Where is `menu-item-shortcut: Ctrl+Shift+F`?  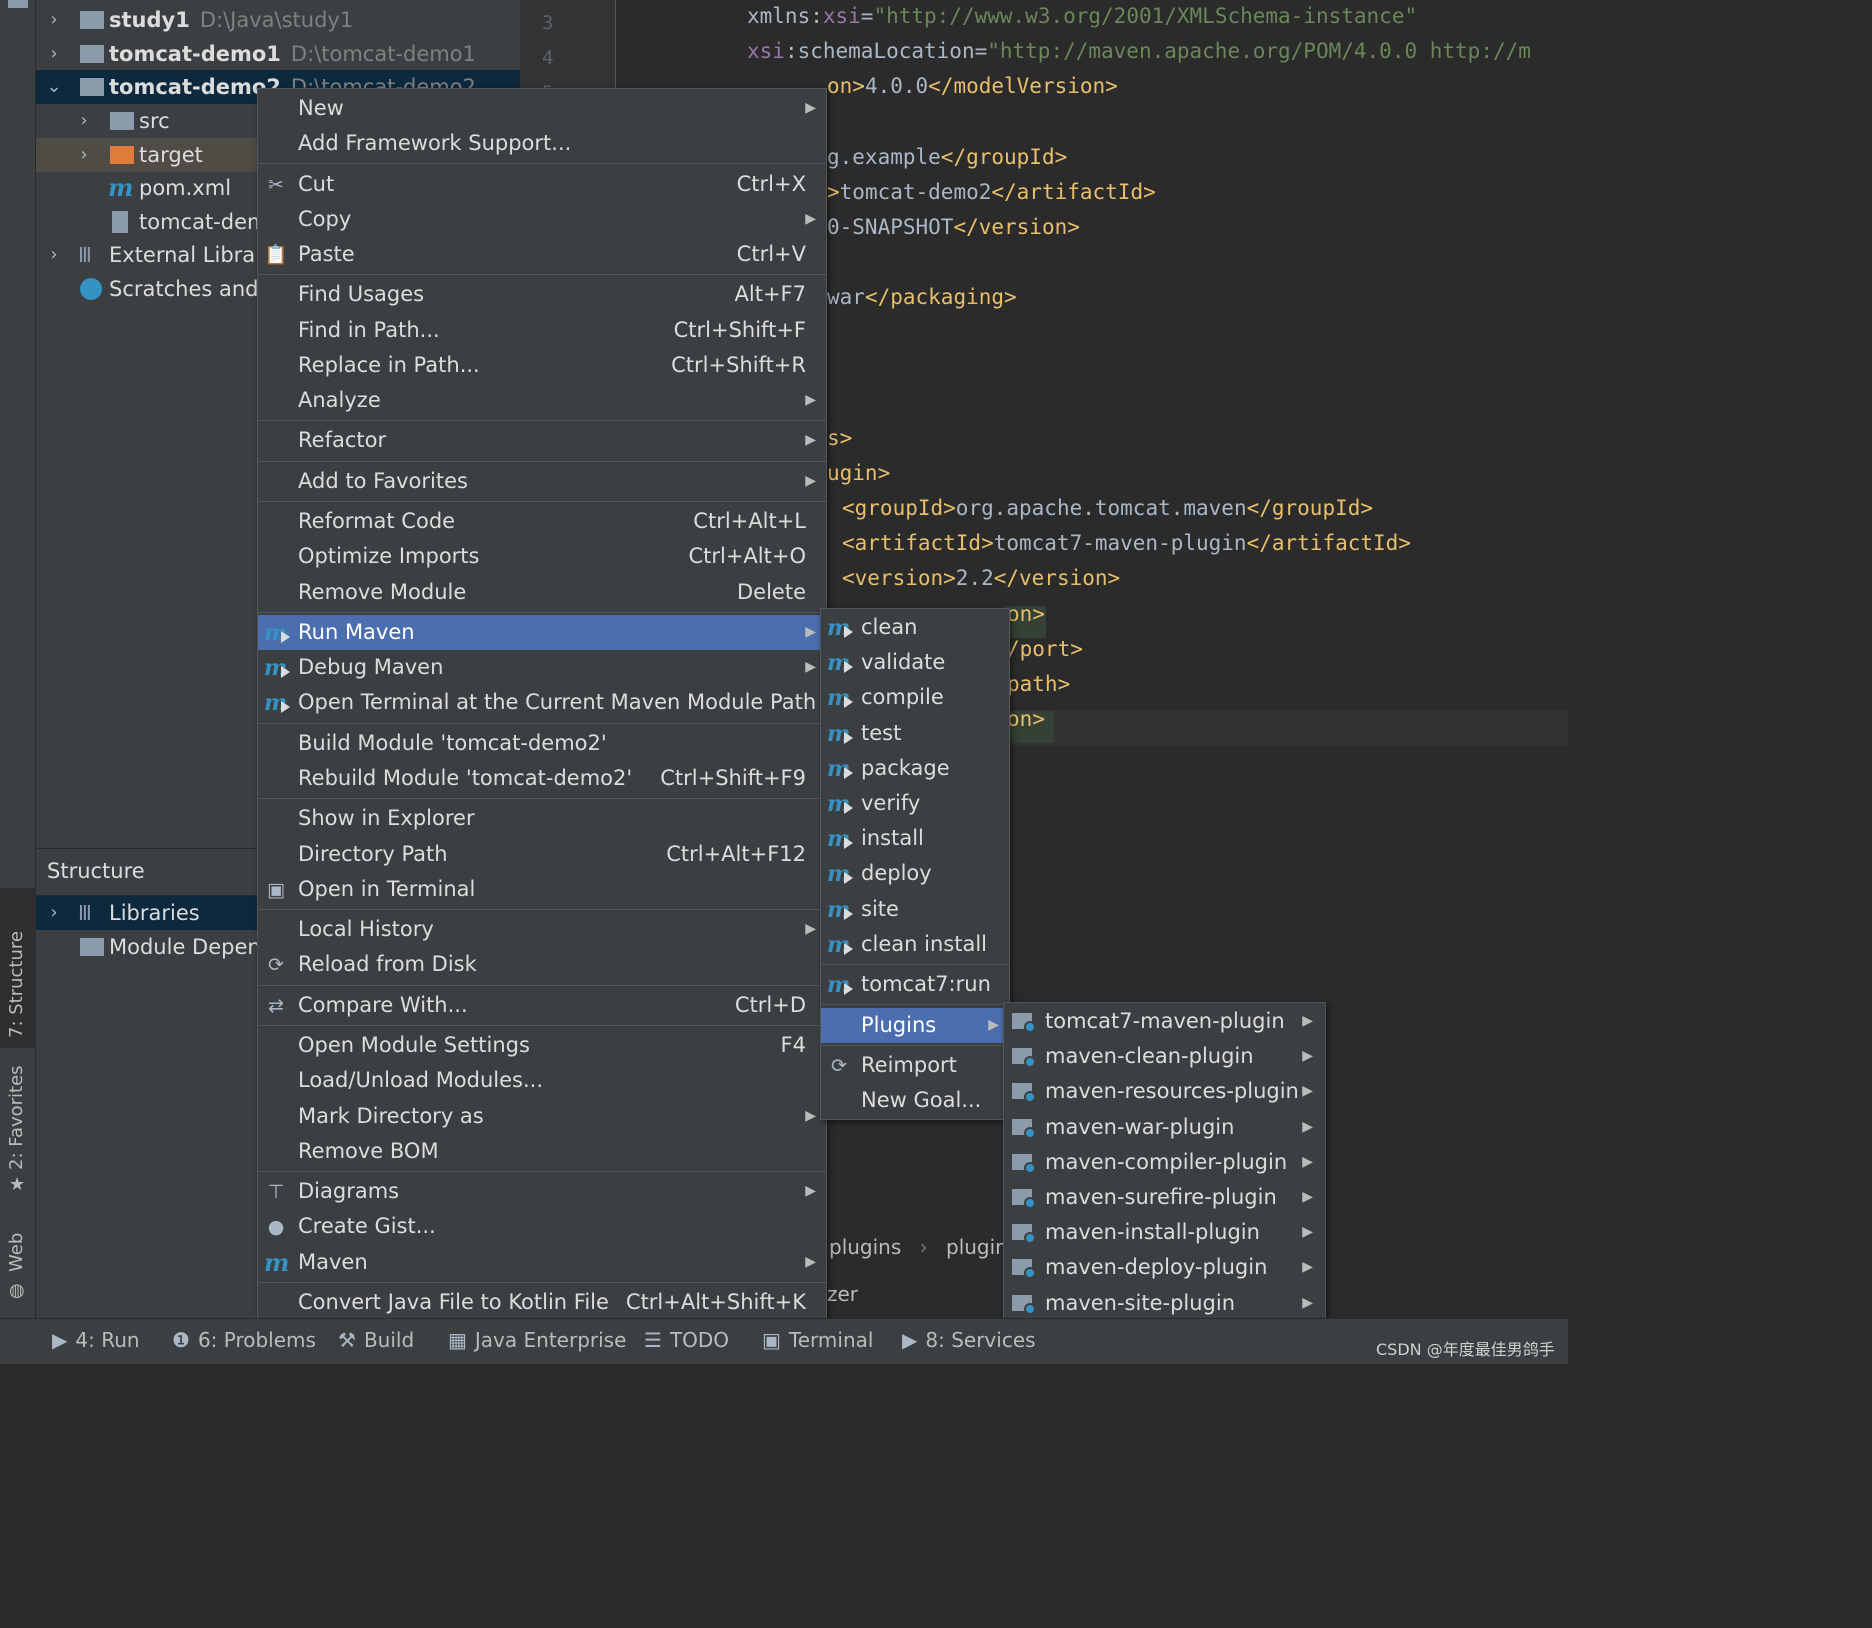 menu-item-shortcut: Ctrl+Shift+F is located at coordinates (739, 329).